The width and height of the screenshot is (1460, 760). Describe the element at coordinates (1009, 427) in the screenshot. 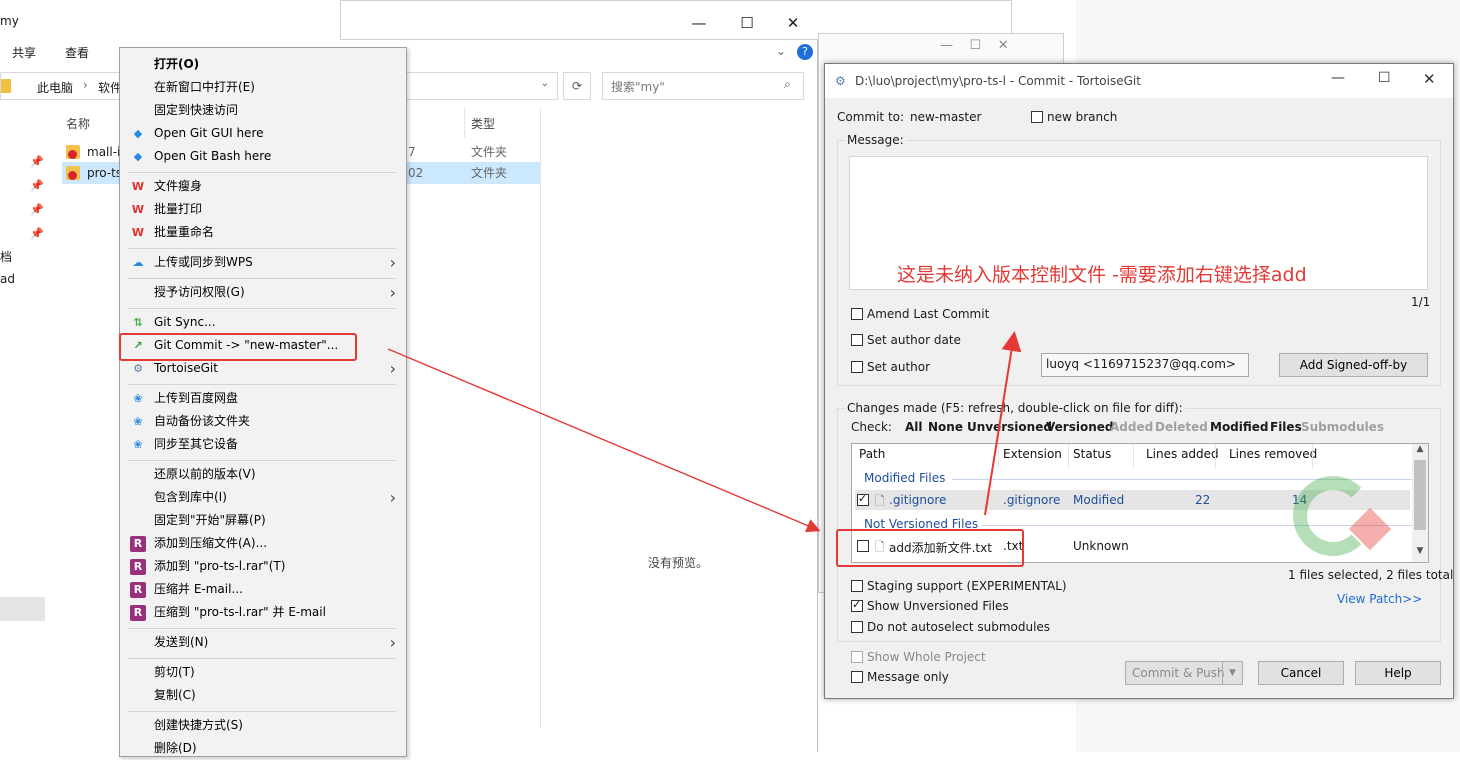

I see `check-filter-unversioned: Unversioned` at that location.